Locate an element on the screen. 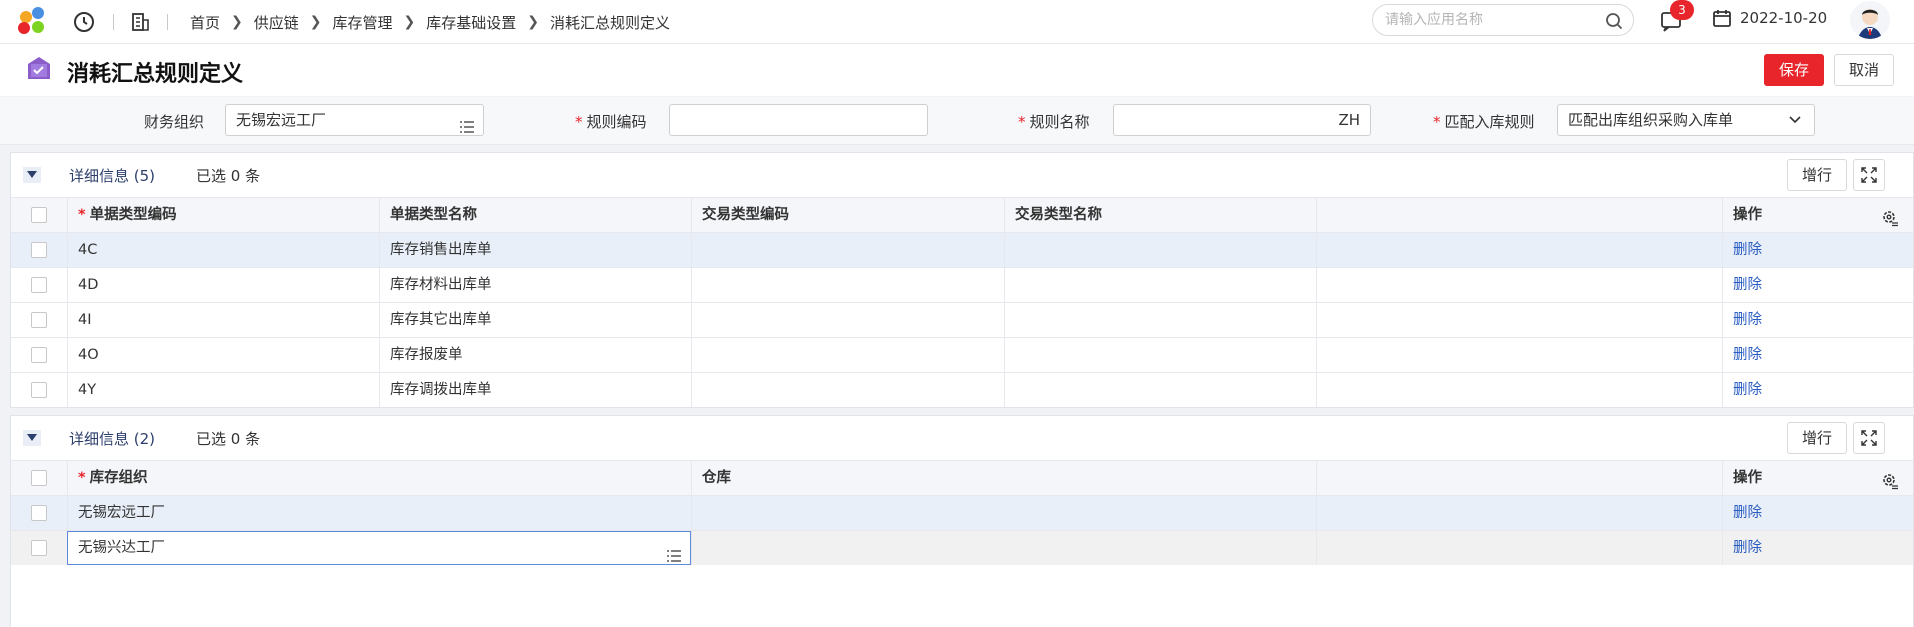  date-display: 2022-10-20 is located at coordinates (1769, 18).